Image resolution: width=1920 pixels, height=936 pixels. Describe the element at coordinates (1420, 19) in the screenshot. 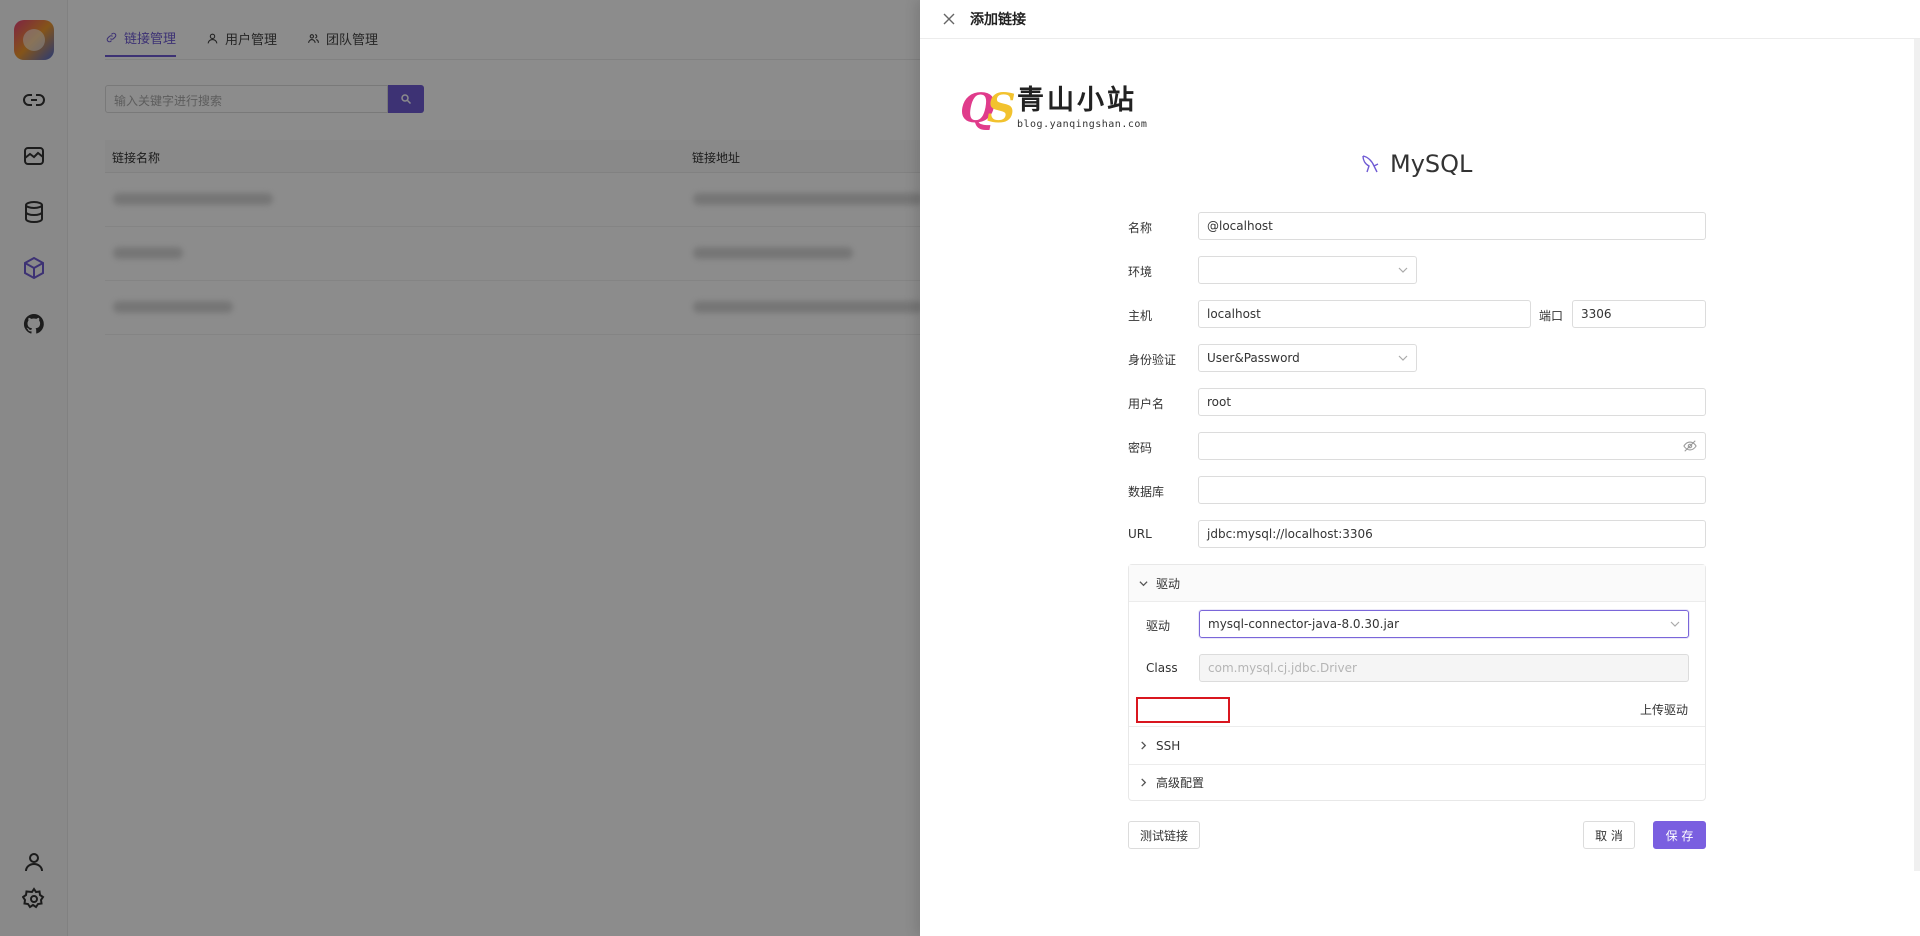

I see `drawer-header: 添加链接` at that location.